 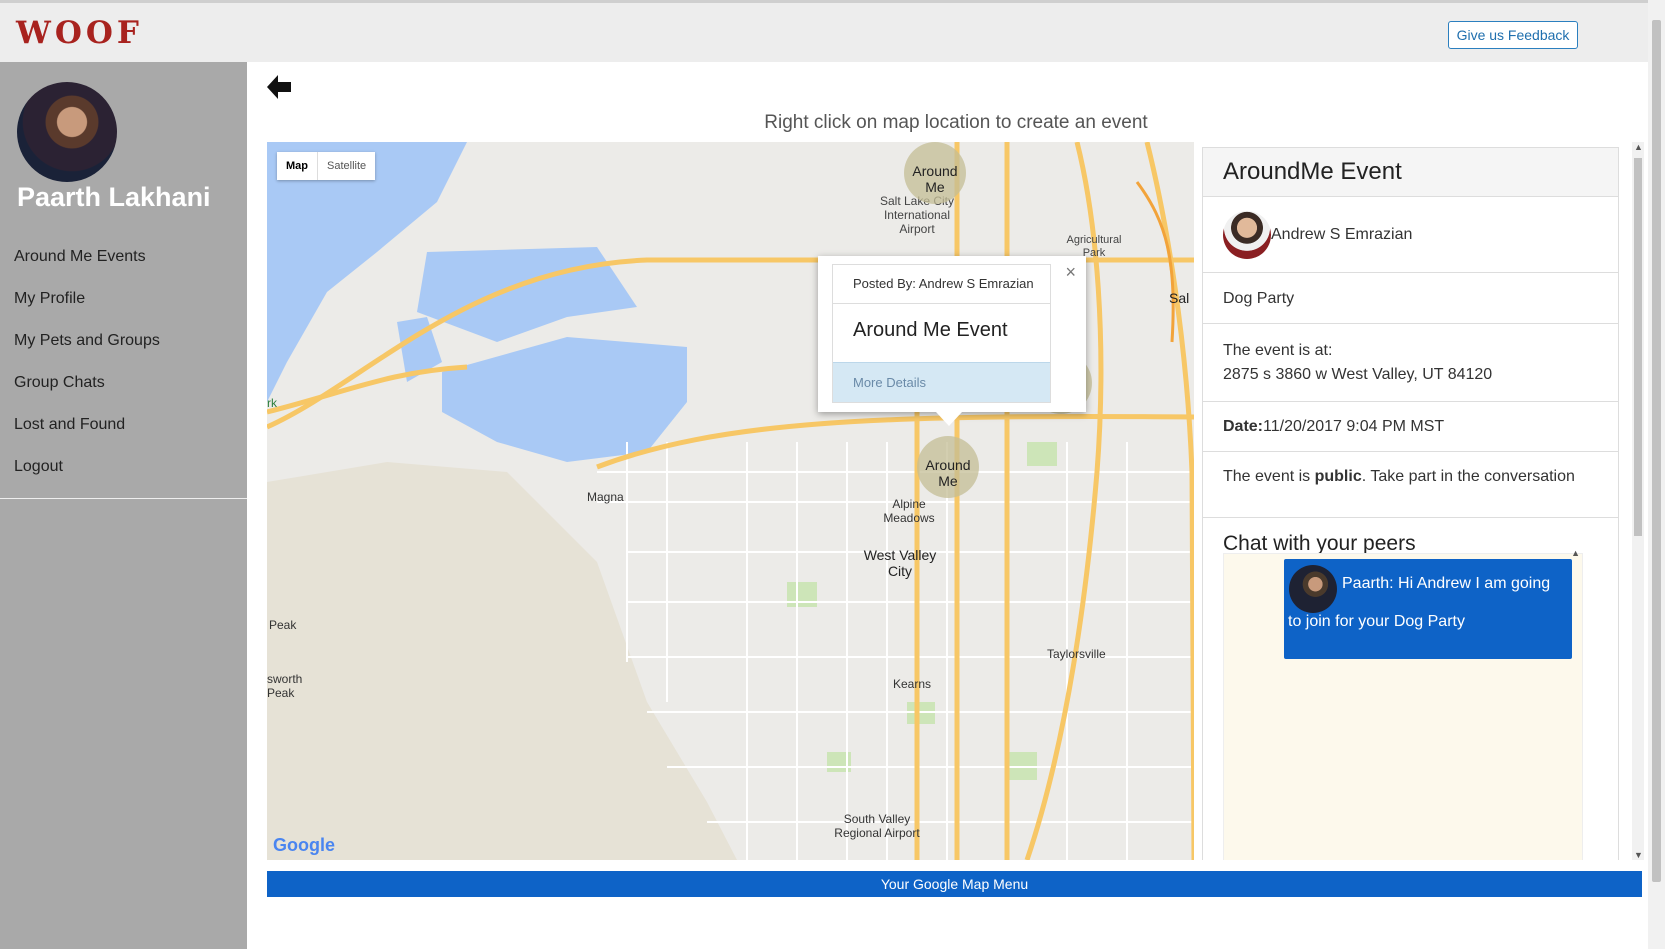 I want to click on scroll-down-icon: ▼, so click(x=1638, y=855).